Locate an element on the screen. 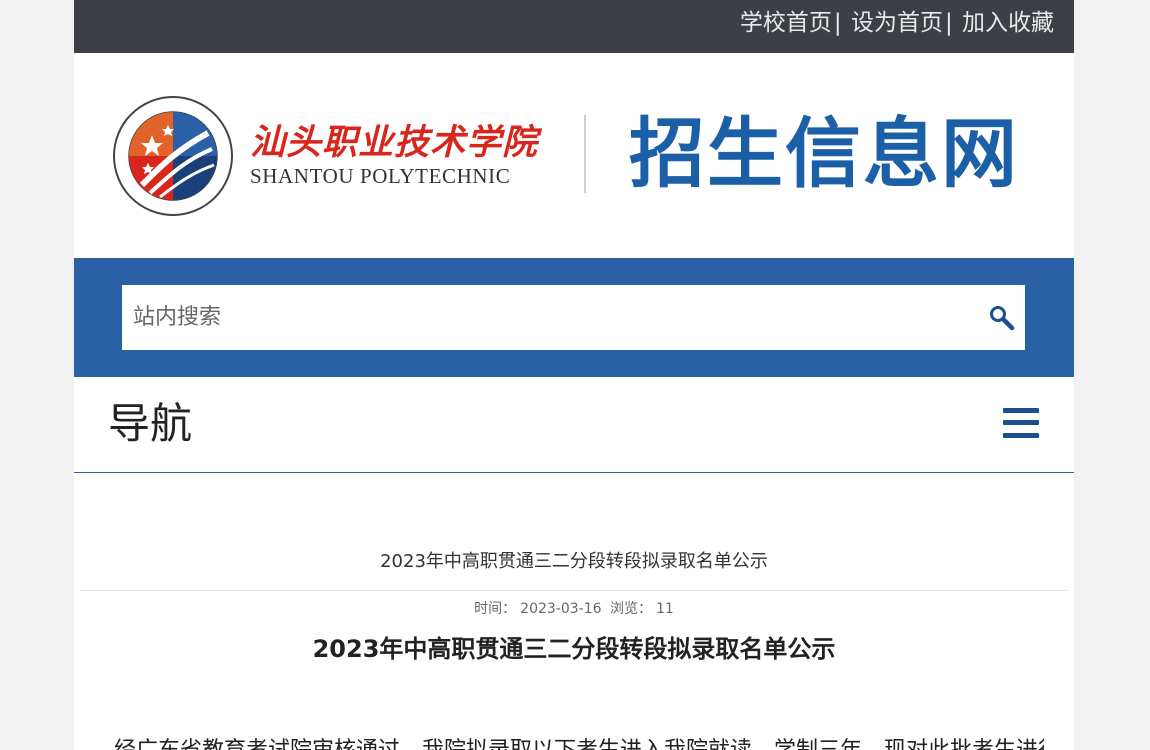 The image size is (1150, 750). set-homepage-link: 设为首页 is located at coordinates (897, 23).